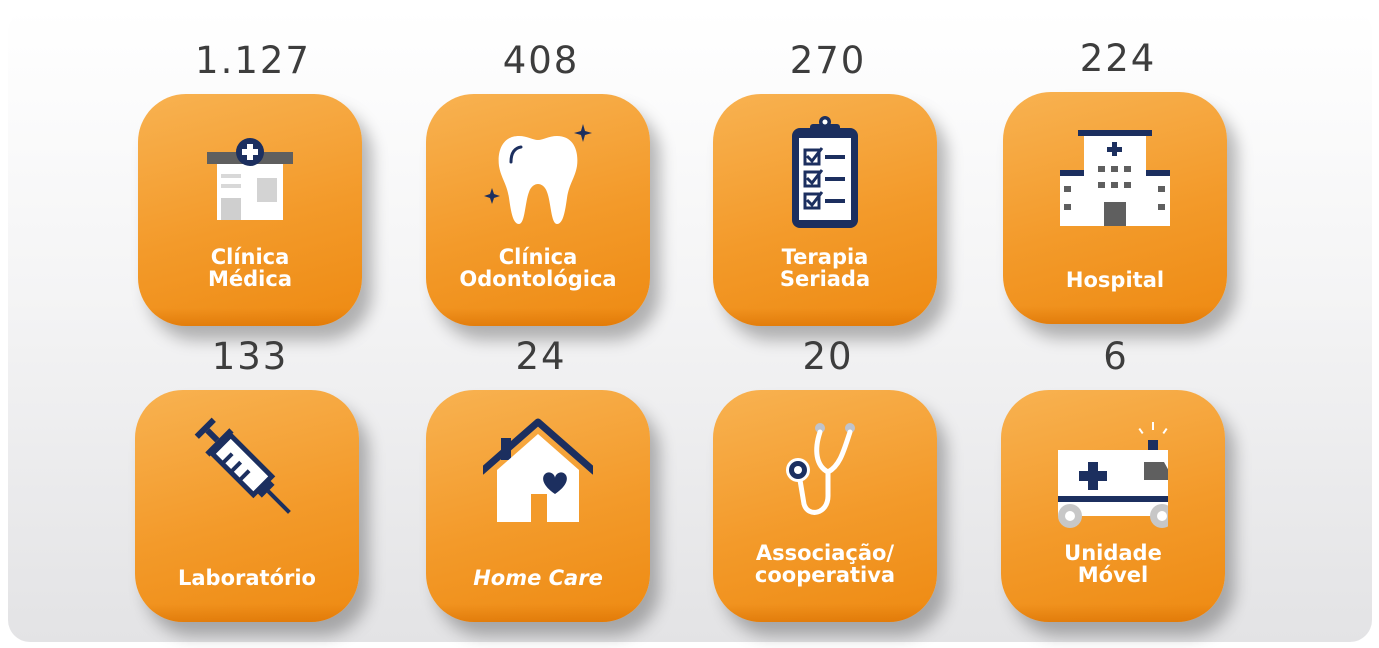 Image resolution: width=1379 pixels, height=648 pixels. What do you see at coordinates (1113, 564) in the screenshot?
I see `card-label: Unidade Móvel` at bounding box center [1113, 564].